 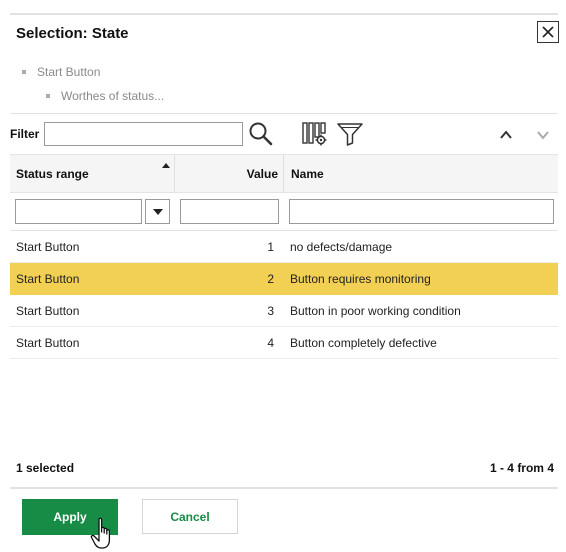 I want to click on move-up-button, so click(x=506, y=135).